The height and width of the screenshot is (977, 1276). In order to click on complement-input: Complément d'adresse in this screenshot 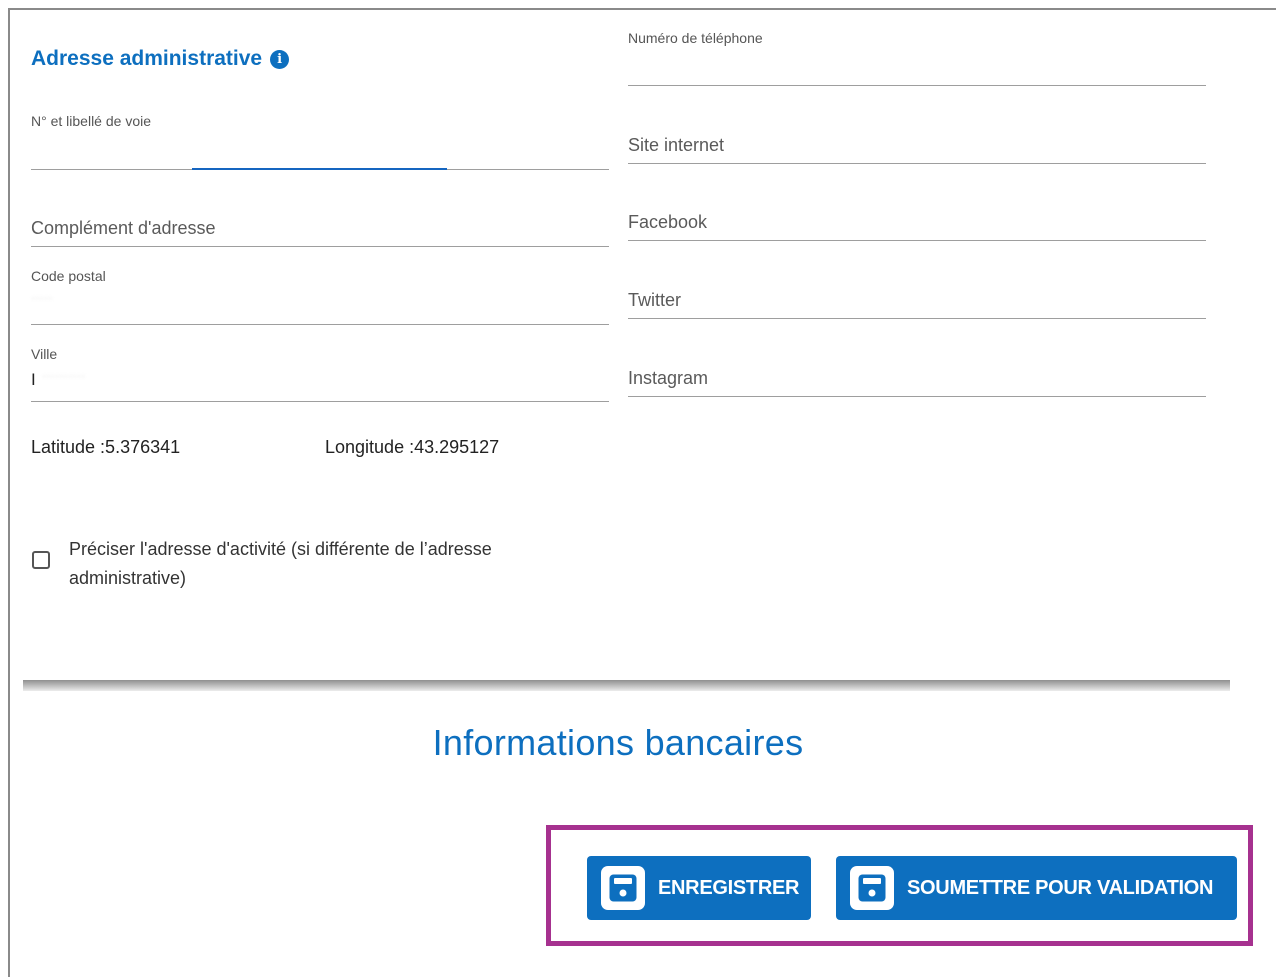, I will do `click(123, 228)`.